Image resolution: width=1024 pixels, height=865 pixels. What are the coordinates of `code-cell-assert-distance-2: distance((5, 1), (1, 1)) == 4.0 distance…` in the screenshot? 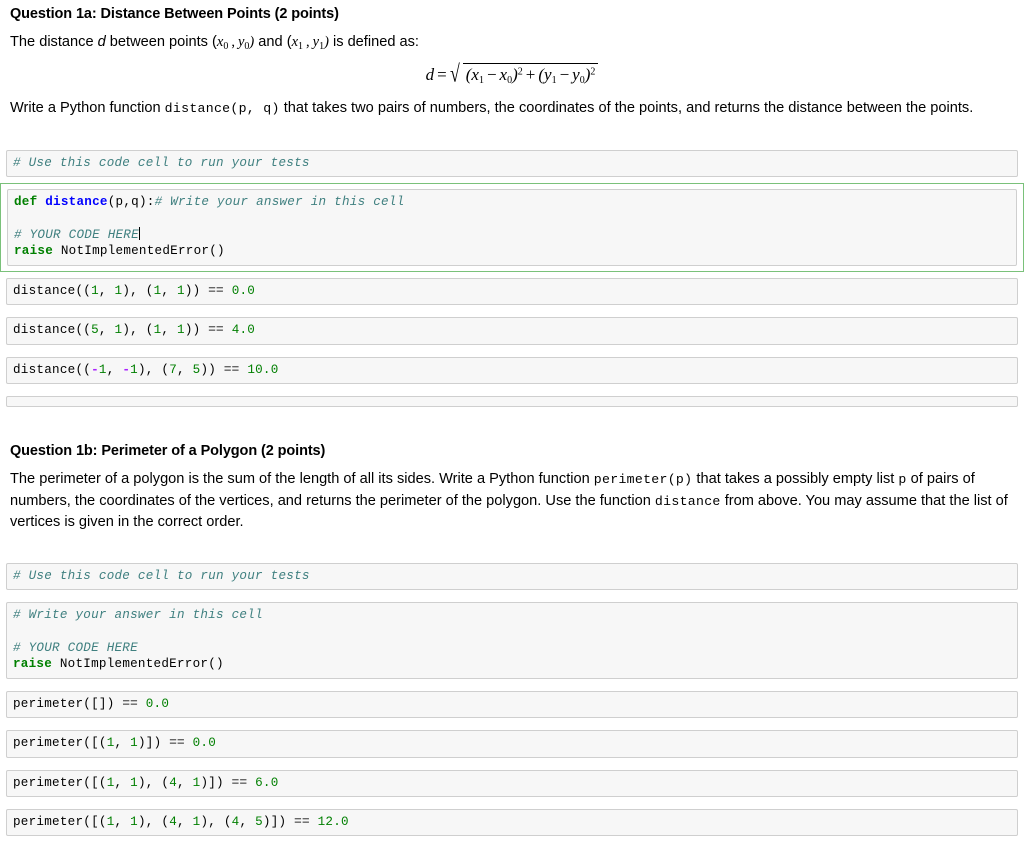 It's located at (512, 330).